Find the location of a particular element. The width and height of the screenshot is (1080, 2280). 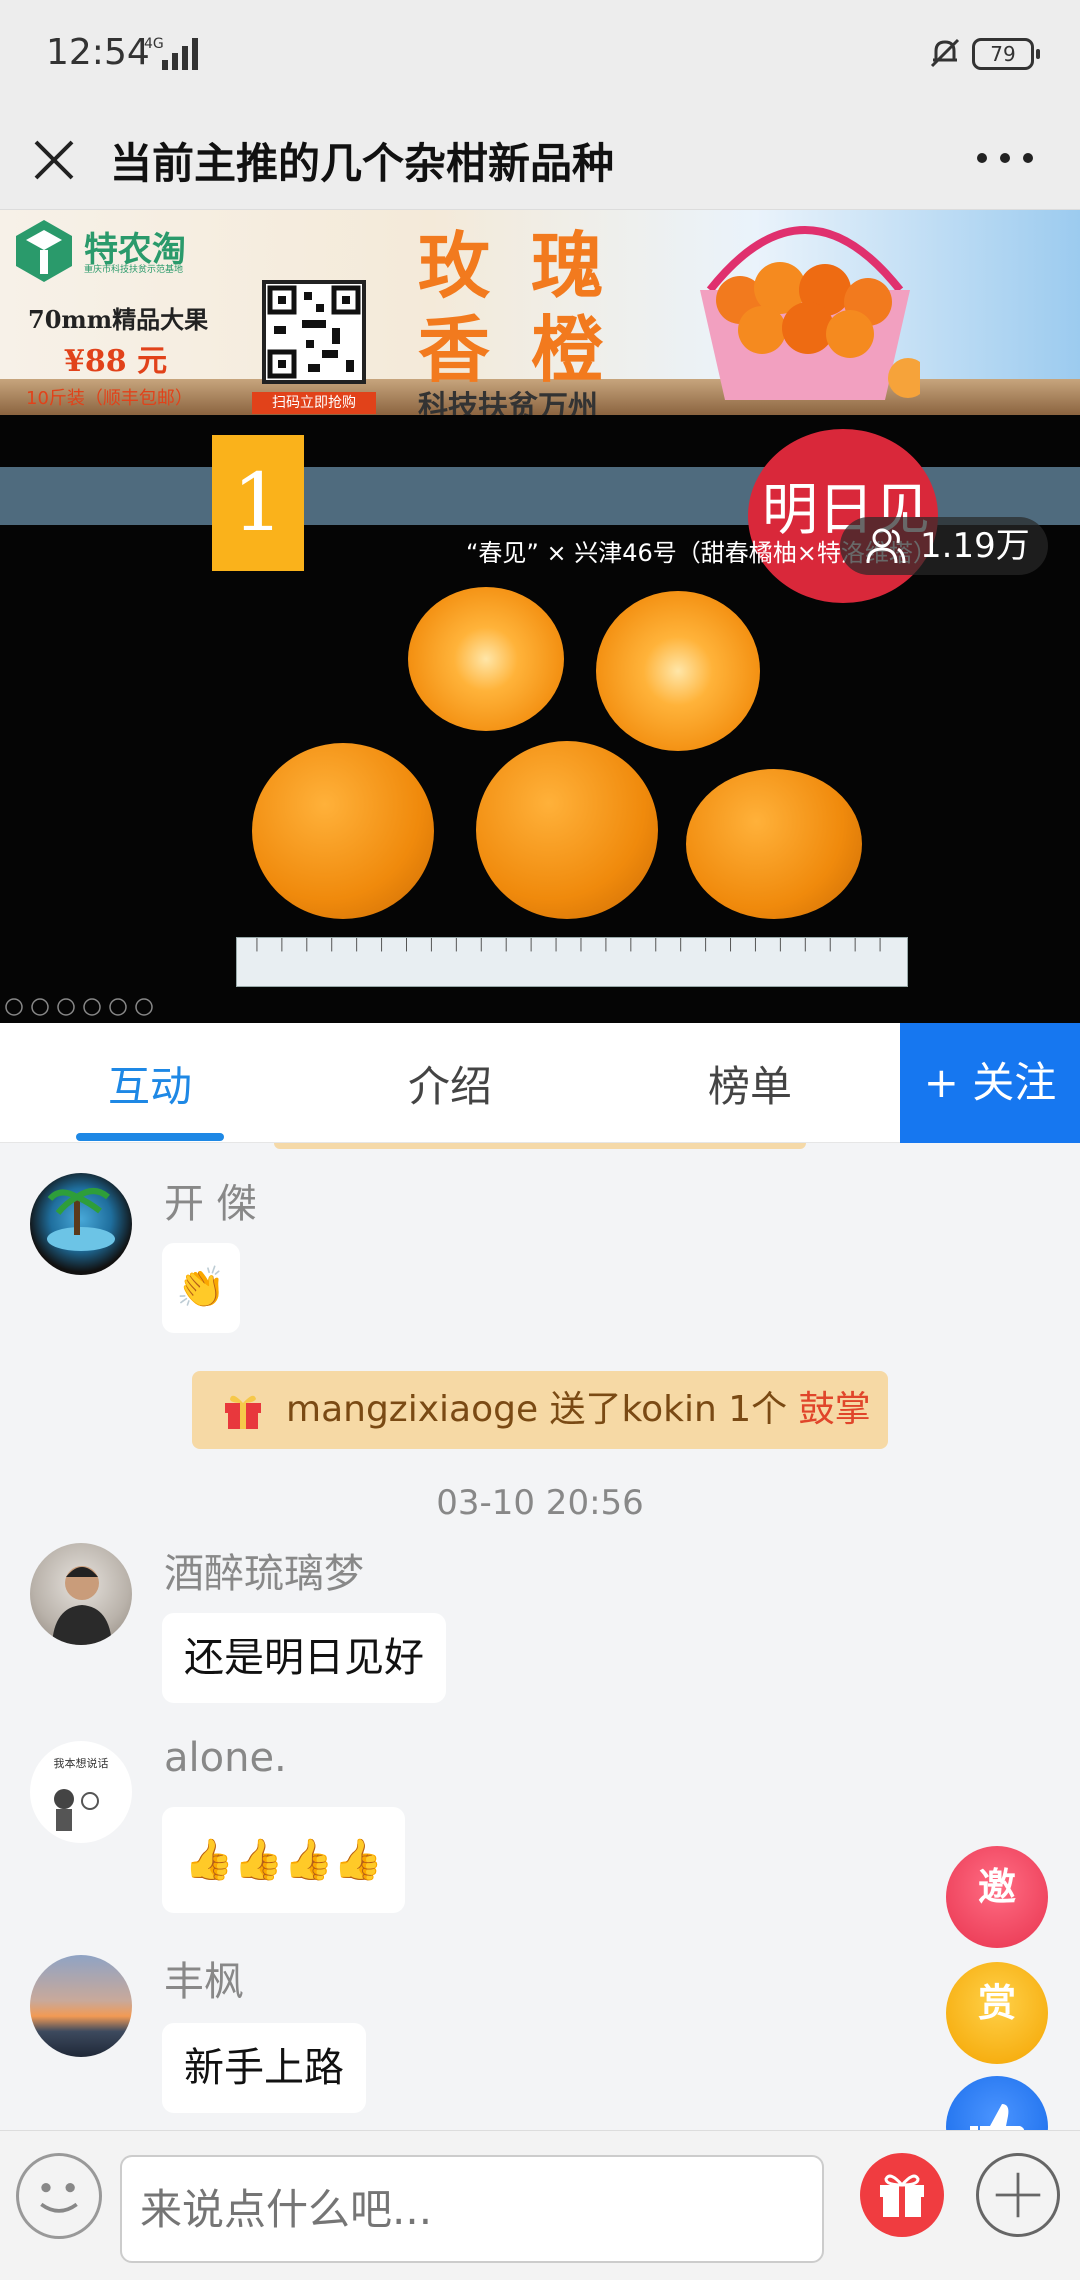

viewers-icon is located at coordinates (886, 546).